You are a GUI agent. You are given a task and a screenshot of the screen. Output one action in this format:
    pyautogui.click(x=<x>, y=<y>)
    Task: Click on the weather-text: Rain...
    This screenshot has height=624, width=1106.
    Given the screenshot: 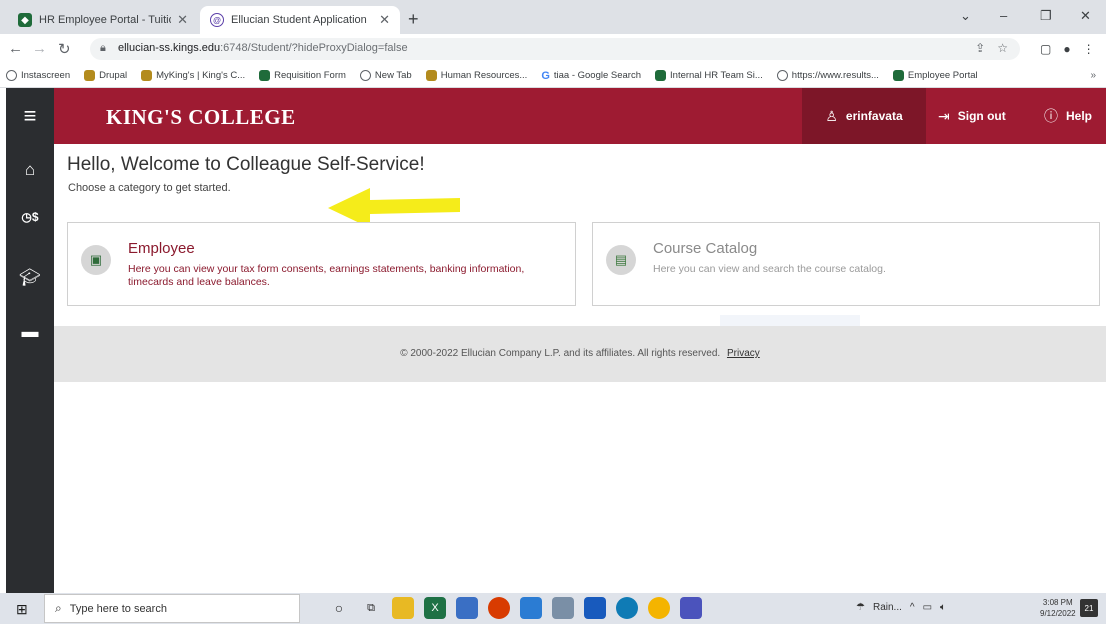 What is the action you would take?
    pyautogui.click(x=887, y=607)
    